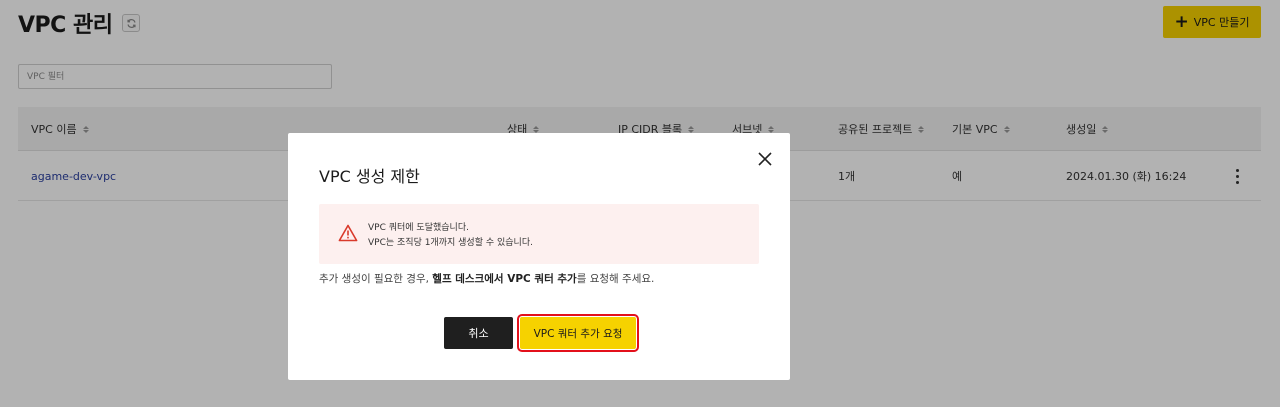  I want to click on modal-title: VPC 생성 제한, so click(369, 176).